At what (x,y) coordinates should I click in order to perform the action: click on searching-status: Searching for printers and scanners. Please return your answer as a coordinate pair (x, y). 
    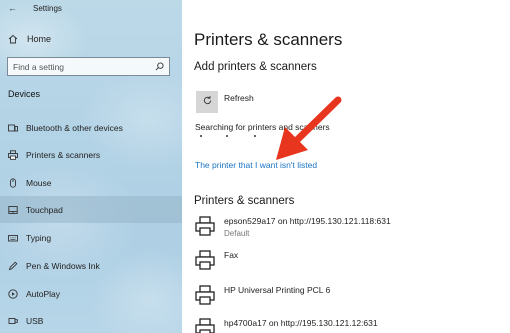
    Looking at the image, I should click on (262, 127).